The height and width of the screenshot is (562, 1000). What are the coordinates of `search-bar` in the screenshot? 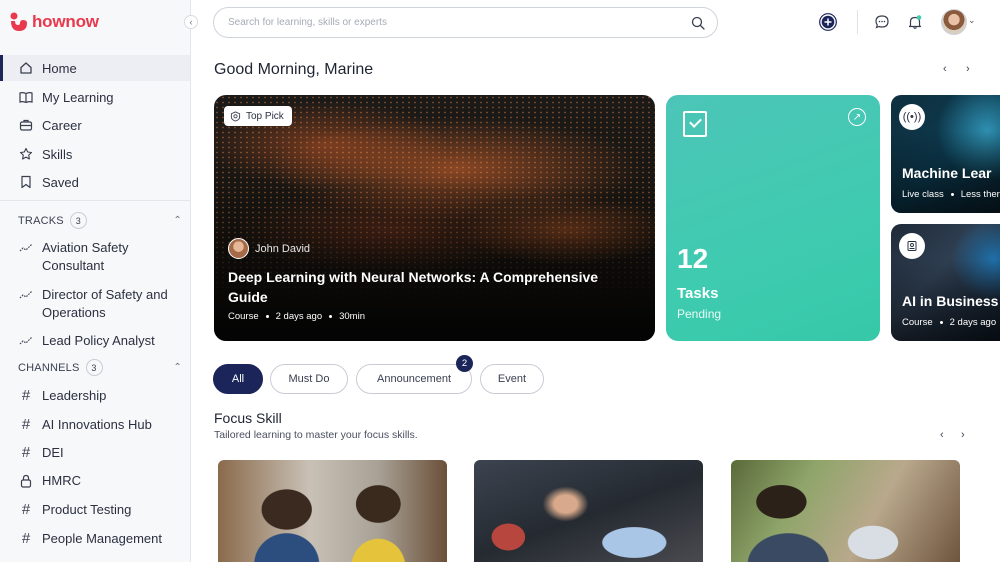 It's located at (465, 22).